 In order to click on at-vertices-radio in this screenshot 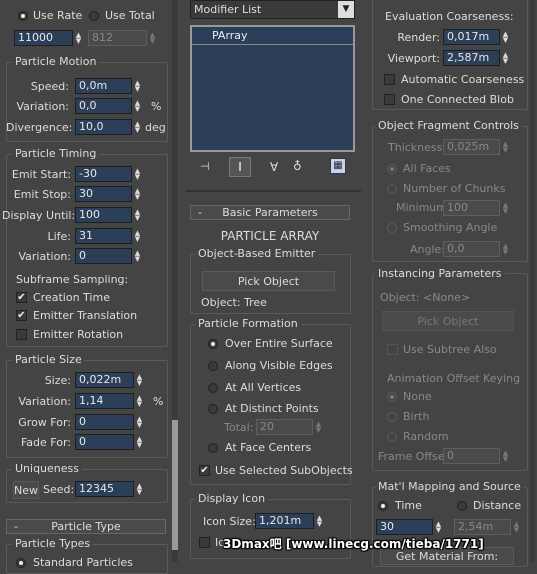, I will do `click(213, 388)`.